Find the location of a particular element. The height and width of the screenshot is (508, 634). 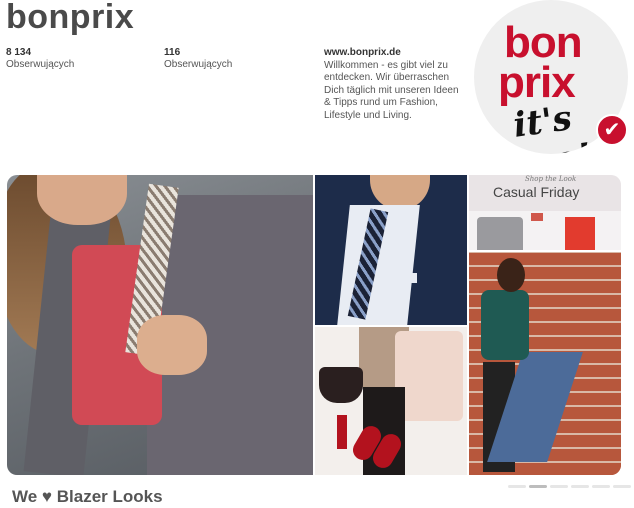

suit-image is located at coordinates (391, 250).